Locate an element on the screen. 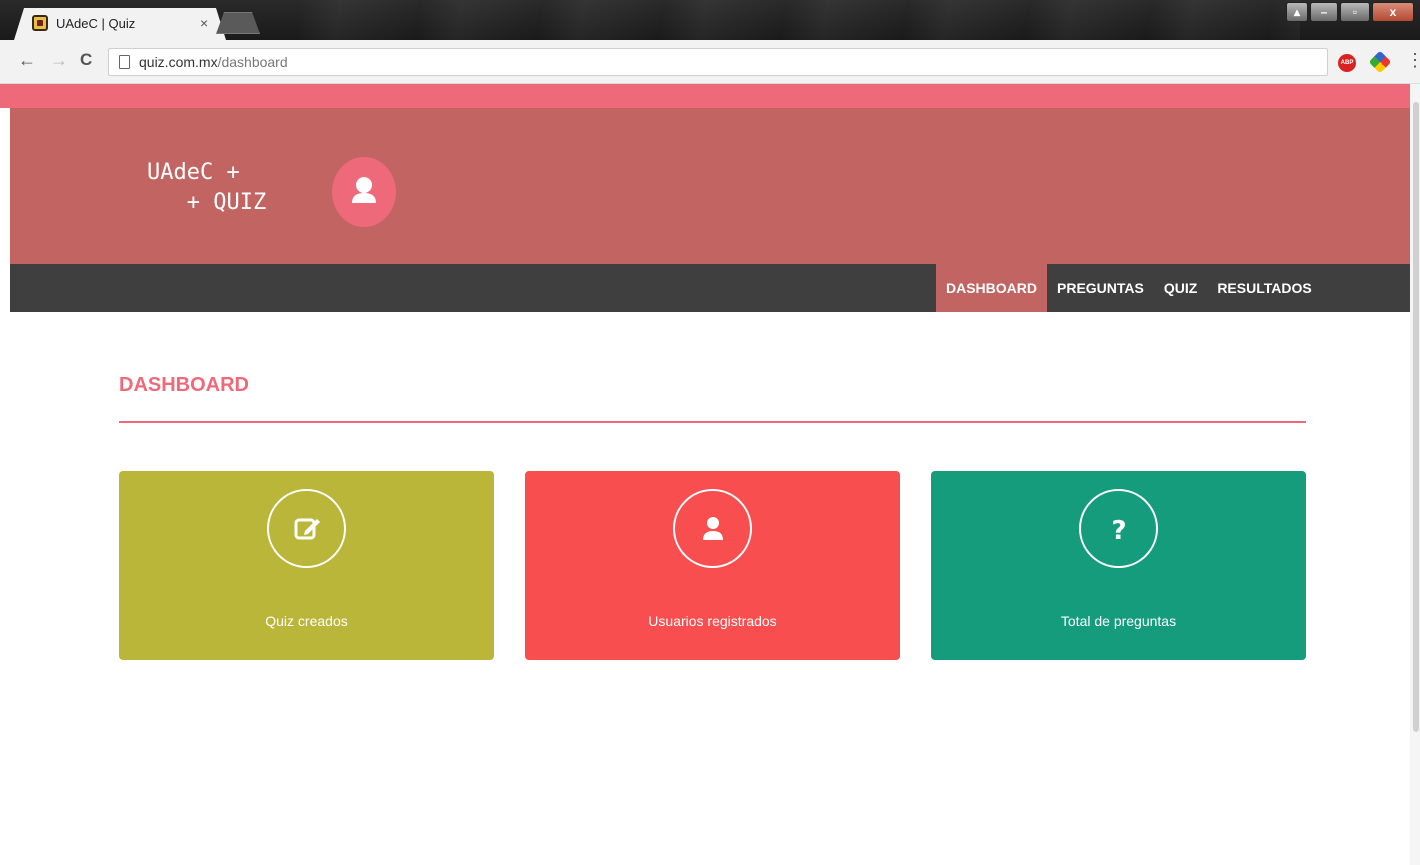 Image resolution: width=1420 pixels, height=865 pixels. nav-links: DASHBOARD PREGUNTAS QUIZ RESULTADOS is located at coordinates (1129, 288).